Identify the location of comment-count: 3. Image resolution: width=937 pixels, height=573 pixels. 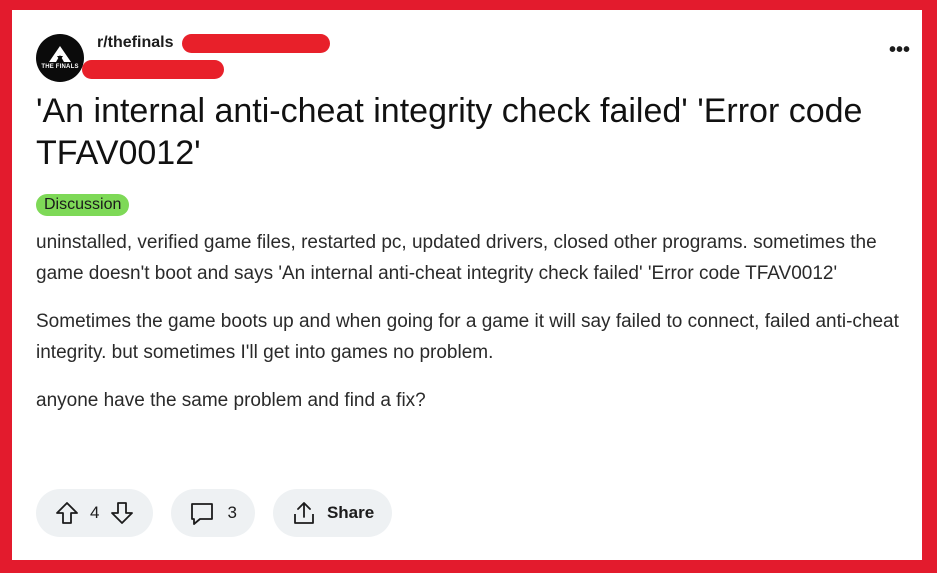
(232, 512).